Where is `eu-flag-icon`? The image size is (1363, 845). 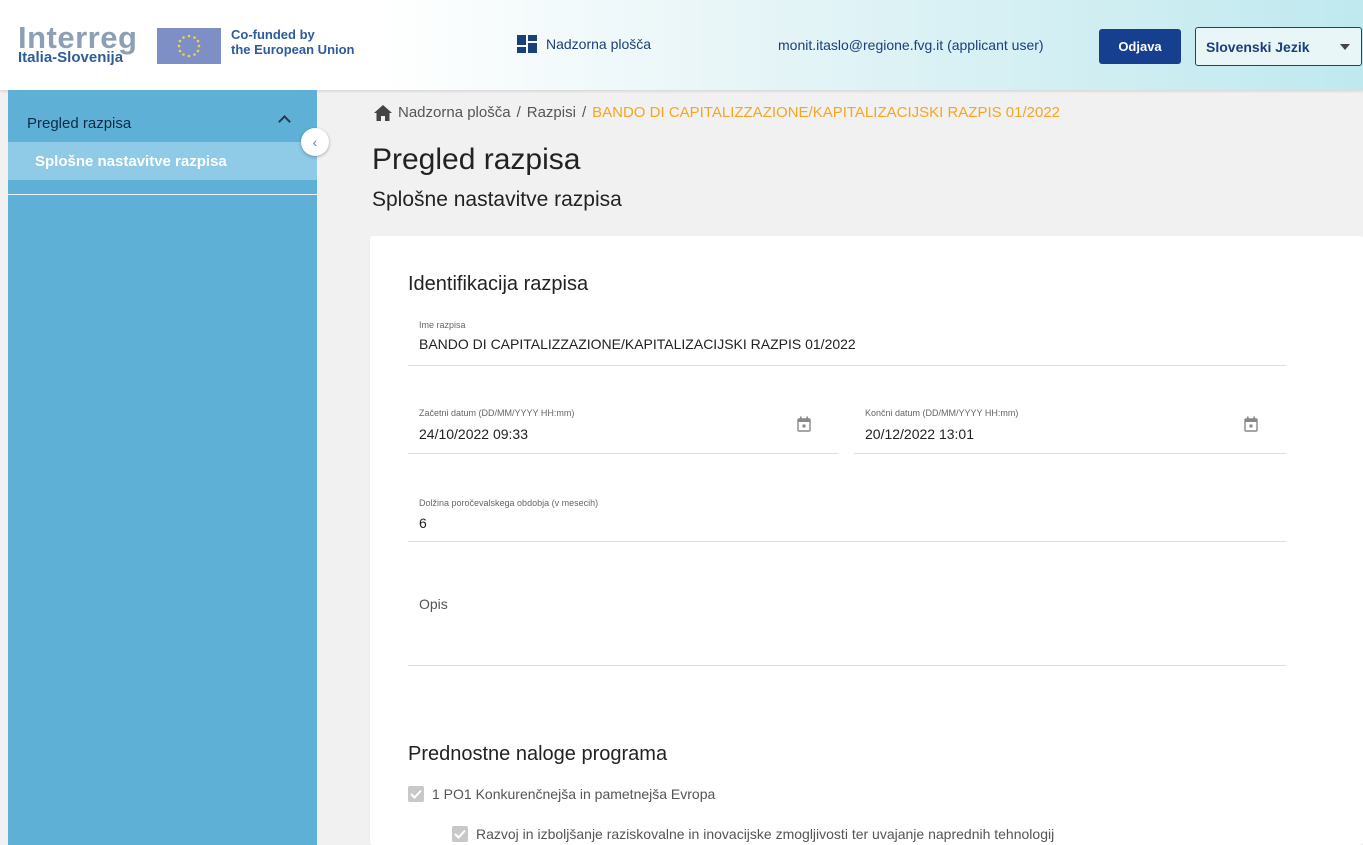
eu-flag-icon is located at coordinates (189, 46).